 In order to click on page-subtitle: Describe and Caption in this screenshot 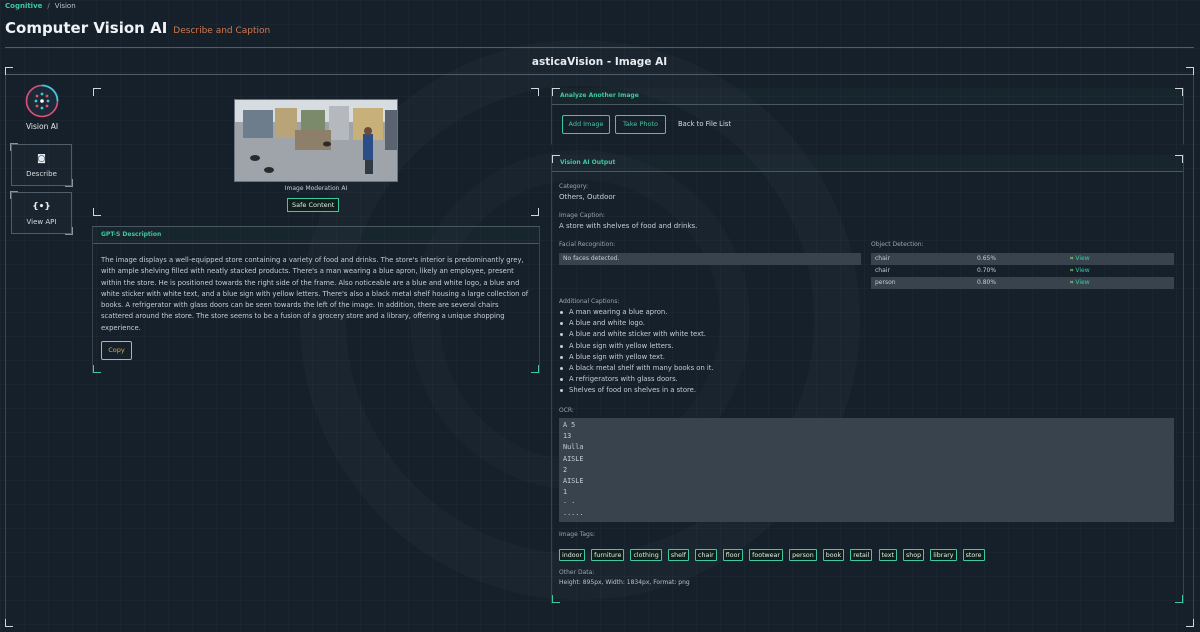, I will do `click(222, 31)`.